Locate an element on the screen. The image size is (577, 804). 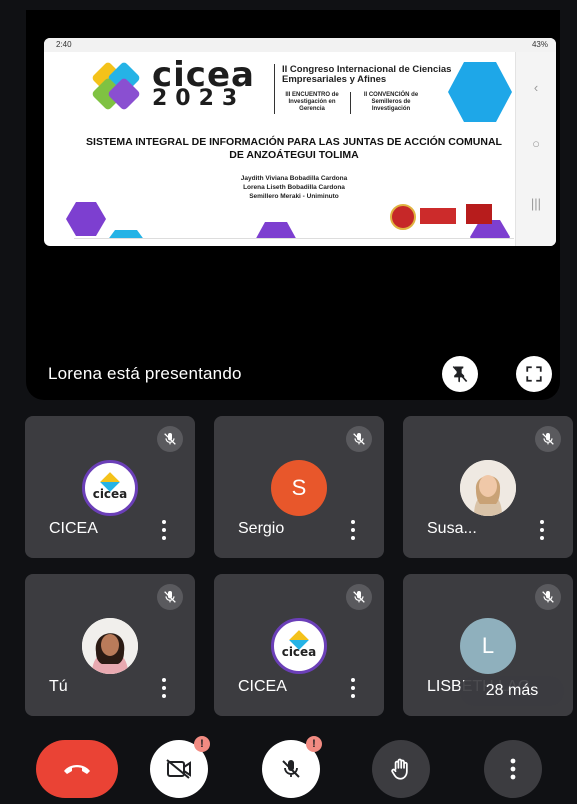
phone-status-time: 2:40 is located at coordinates (64, 44).